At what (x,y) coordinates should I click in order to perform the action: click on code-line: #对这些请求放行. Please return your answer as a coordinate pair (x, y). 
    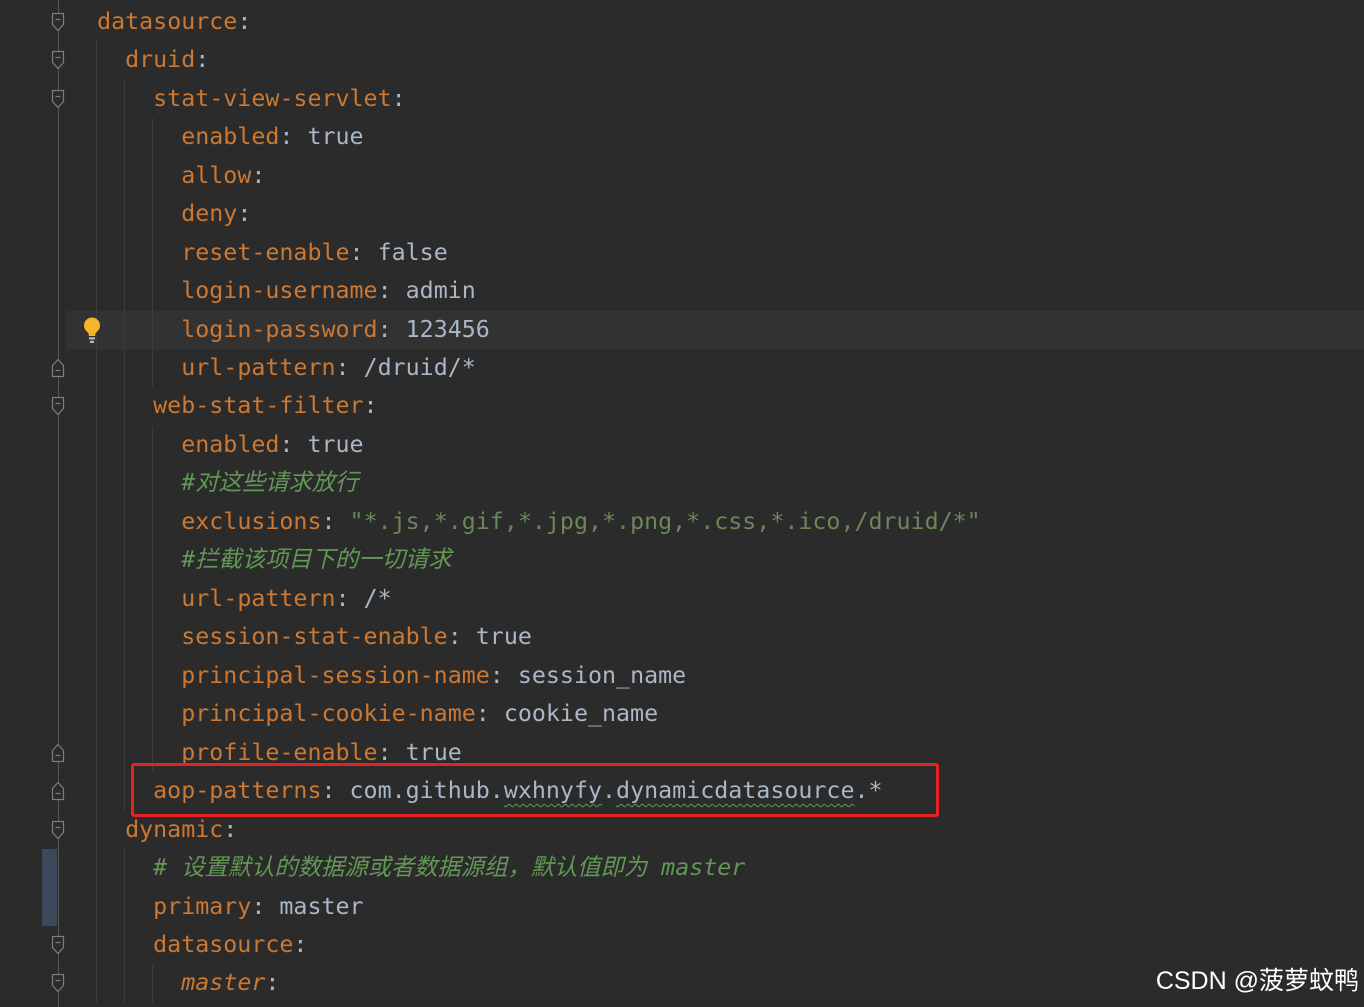
    Looking at the image, I should click on (682, 483).